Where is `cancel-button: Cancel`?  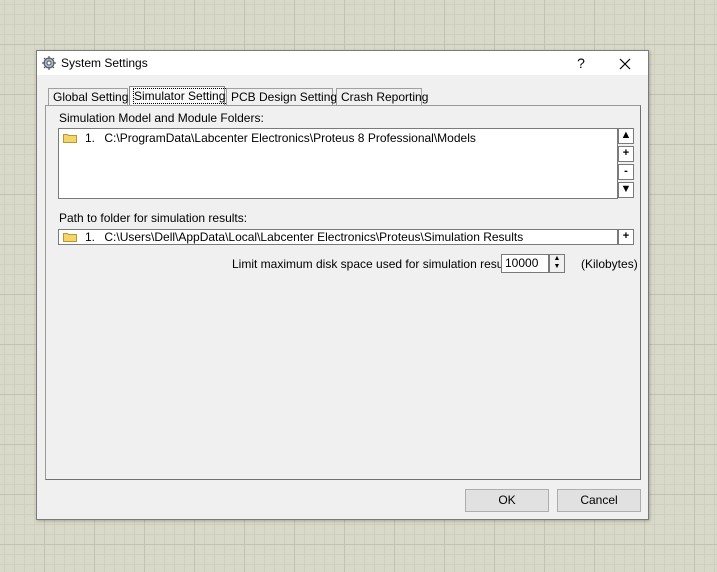
cancel-button: Cancel is located at coordinates (599, 500).